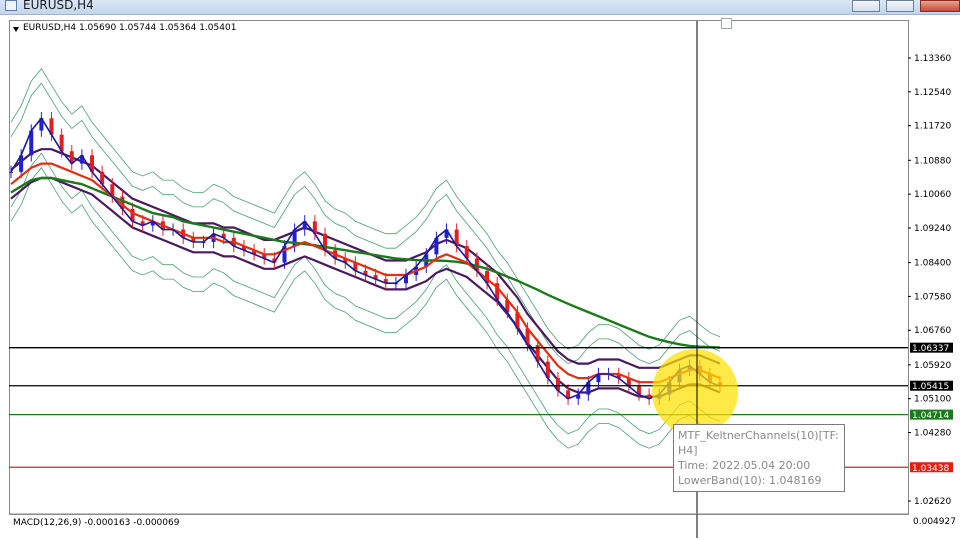  I want to click on price-tick-label: 1.04280, so click(932, 434).